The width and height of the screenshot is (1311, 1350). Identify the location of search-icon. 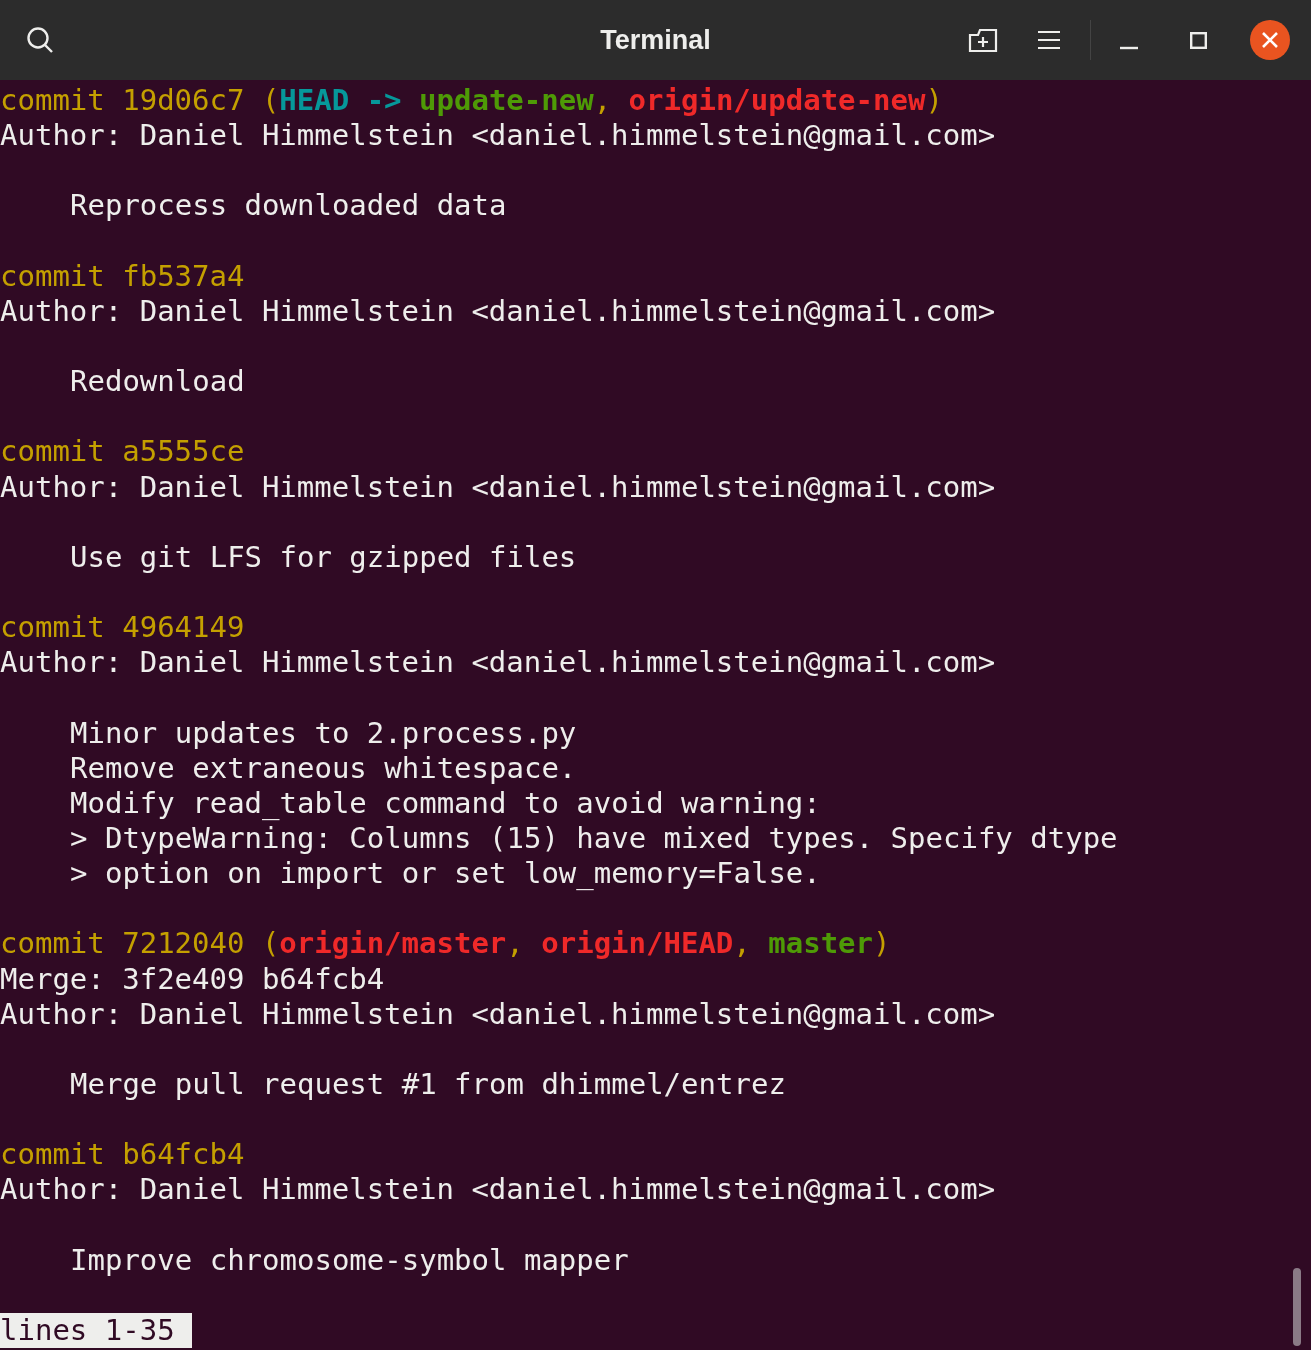
(40, 40).